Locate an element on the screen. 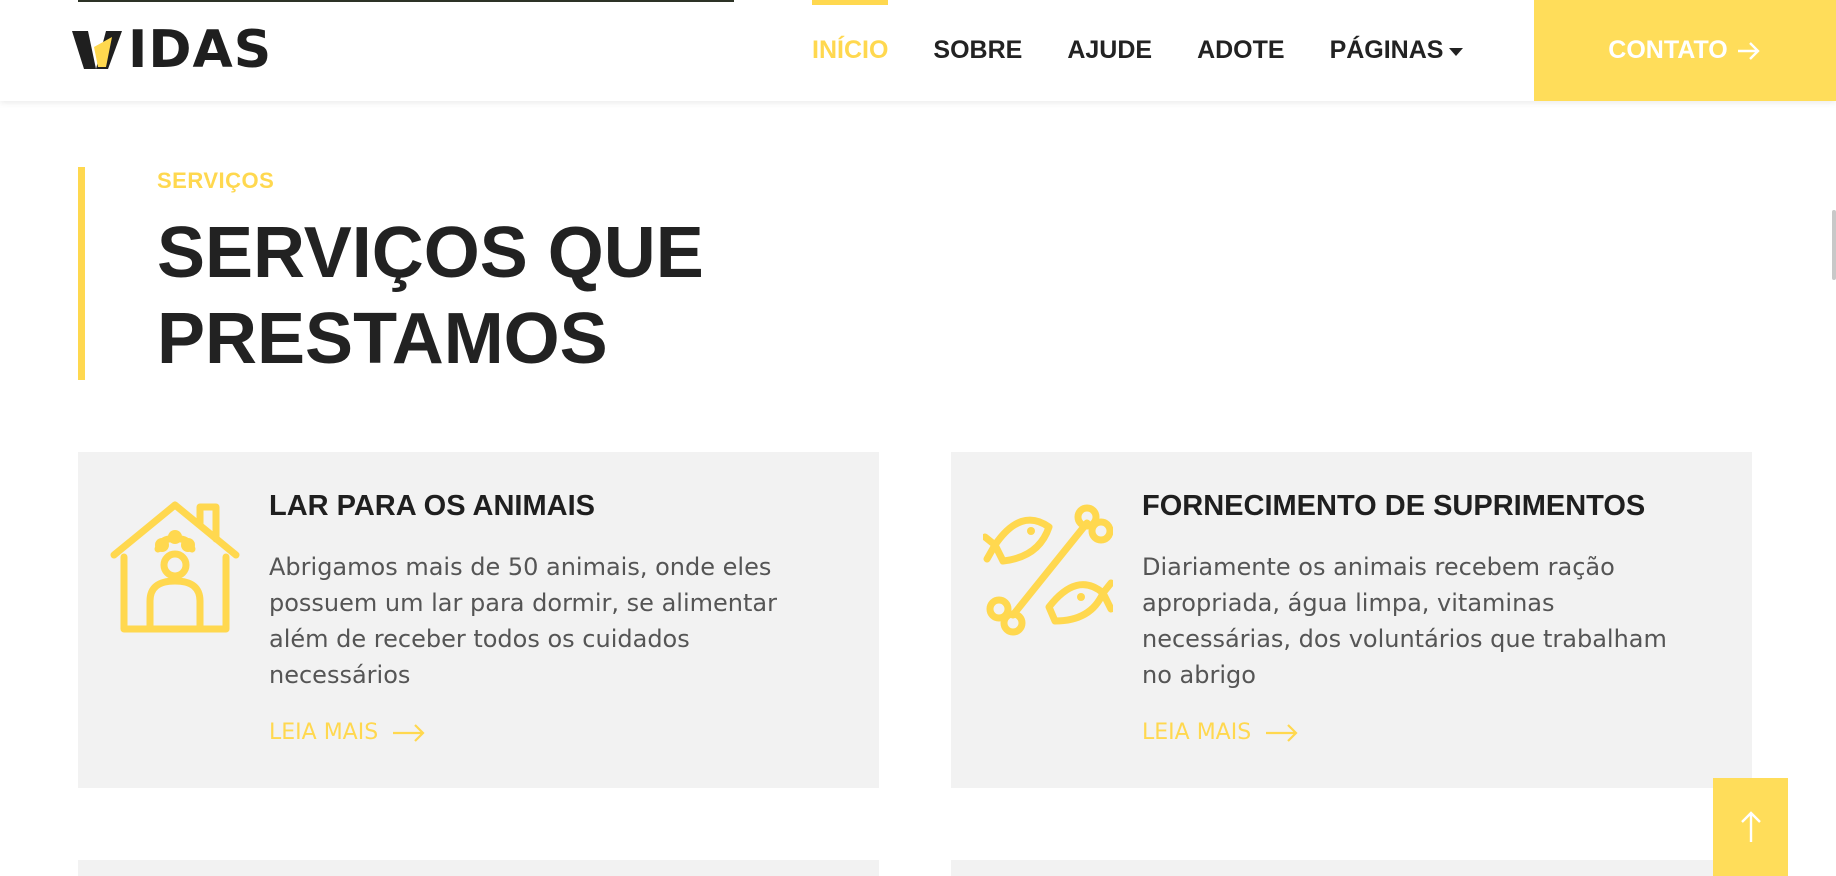  section-title-line2: PRESTAMOS is located at coordinates (382, 339).